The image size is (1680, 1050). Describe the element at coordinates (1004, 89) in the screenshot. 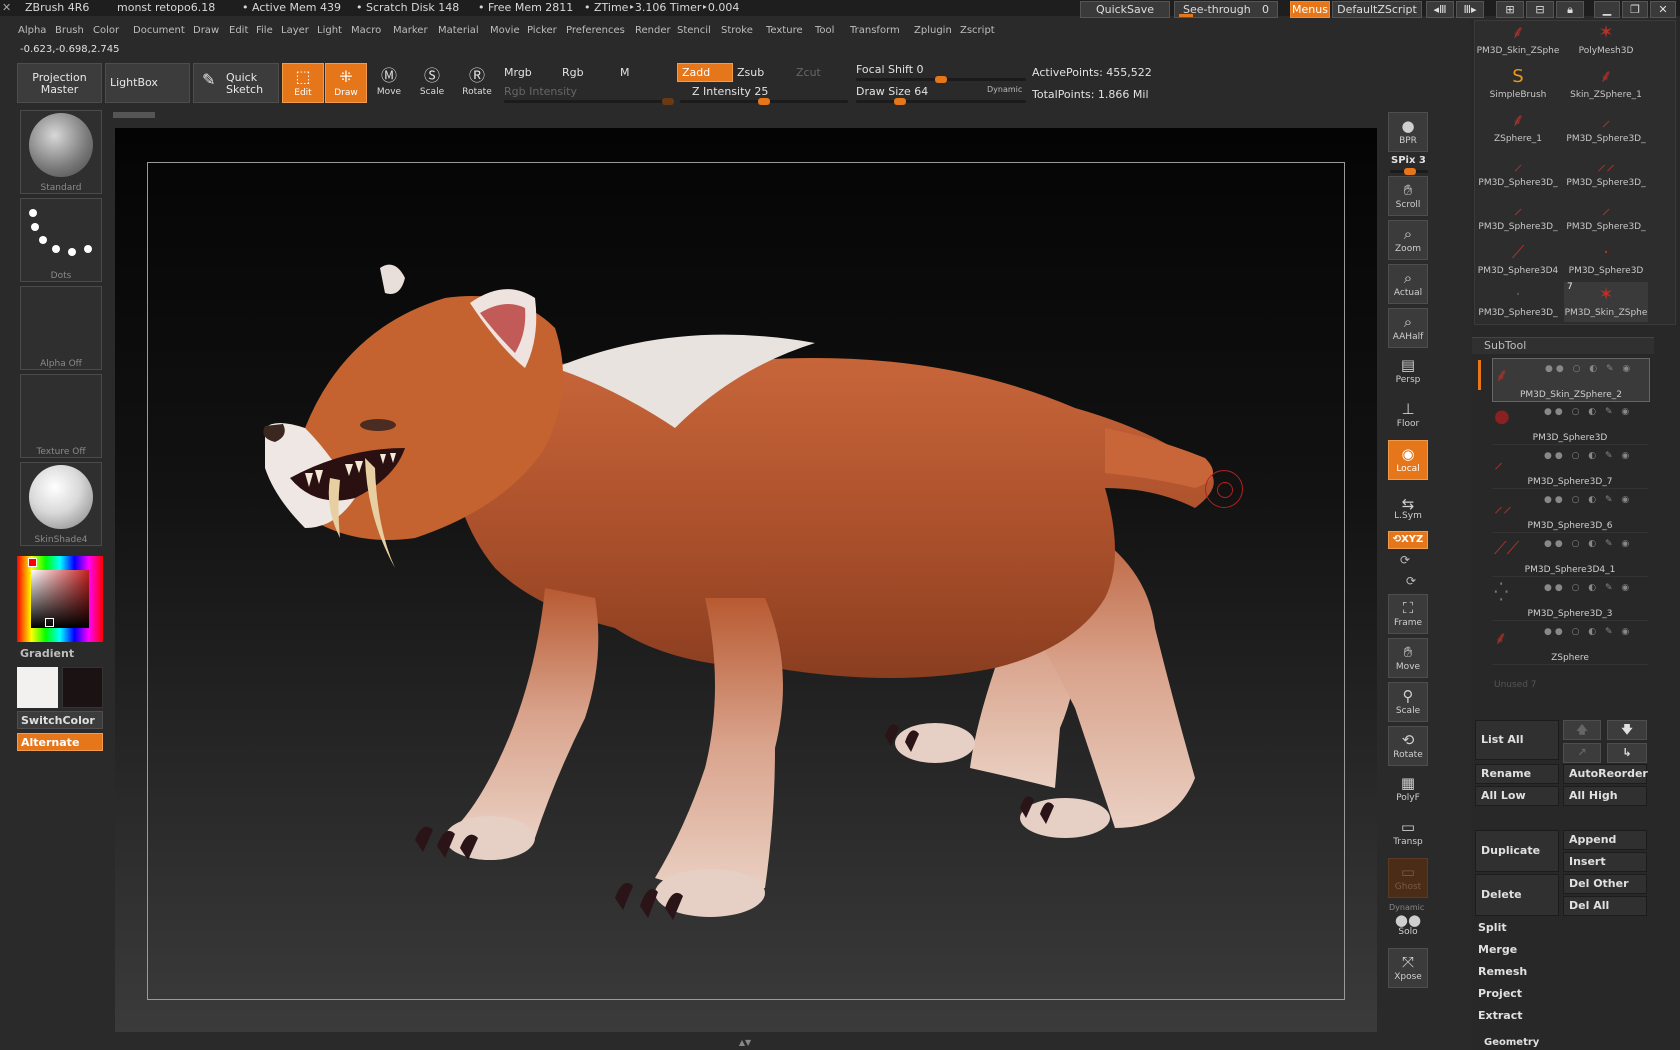

I see `dynamic-toggle: Dynamic` at that location.